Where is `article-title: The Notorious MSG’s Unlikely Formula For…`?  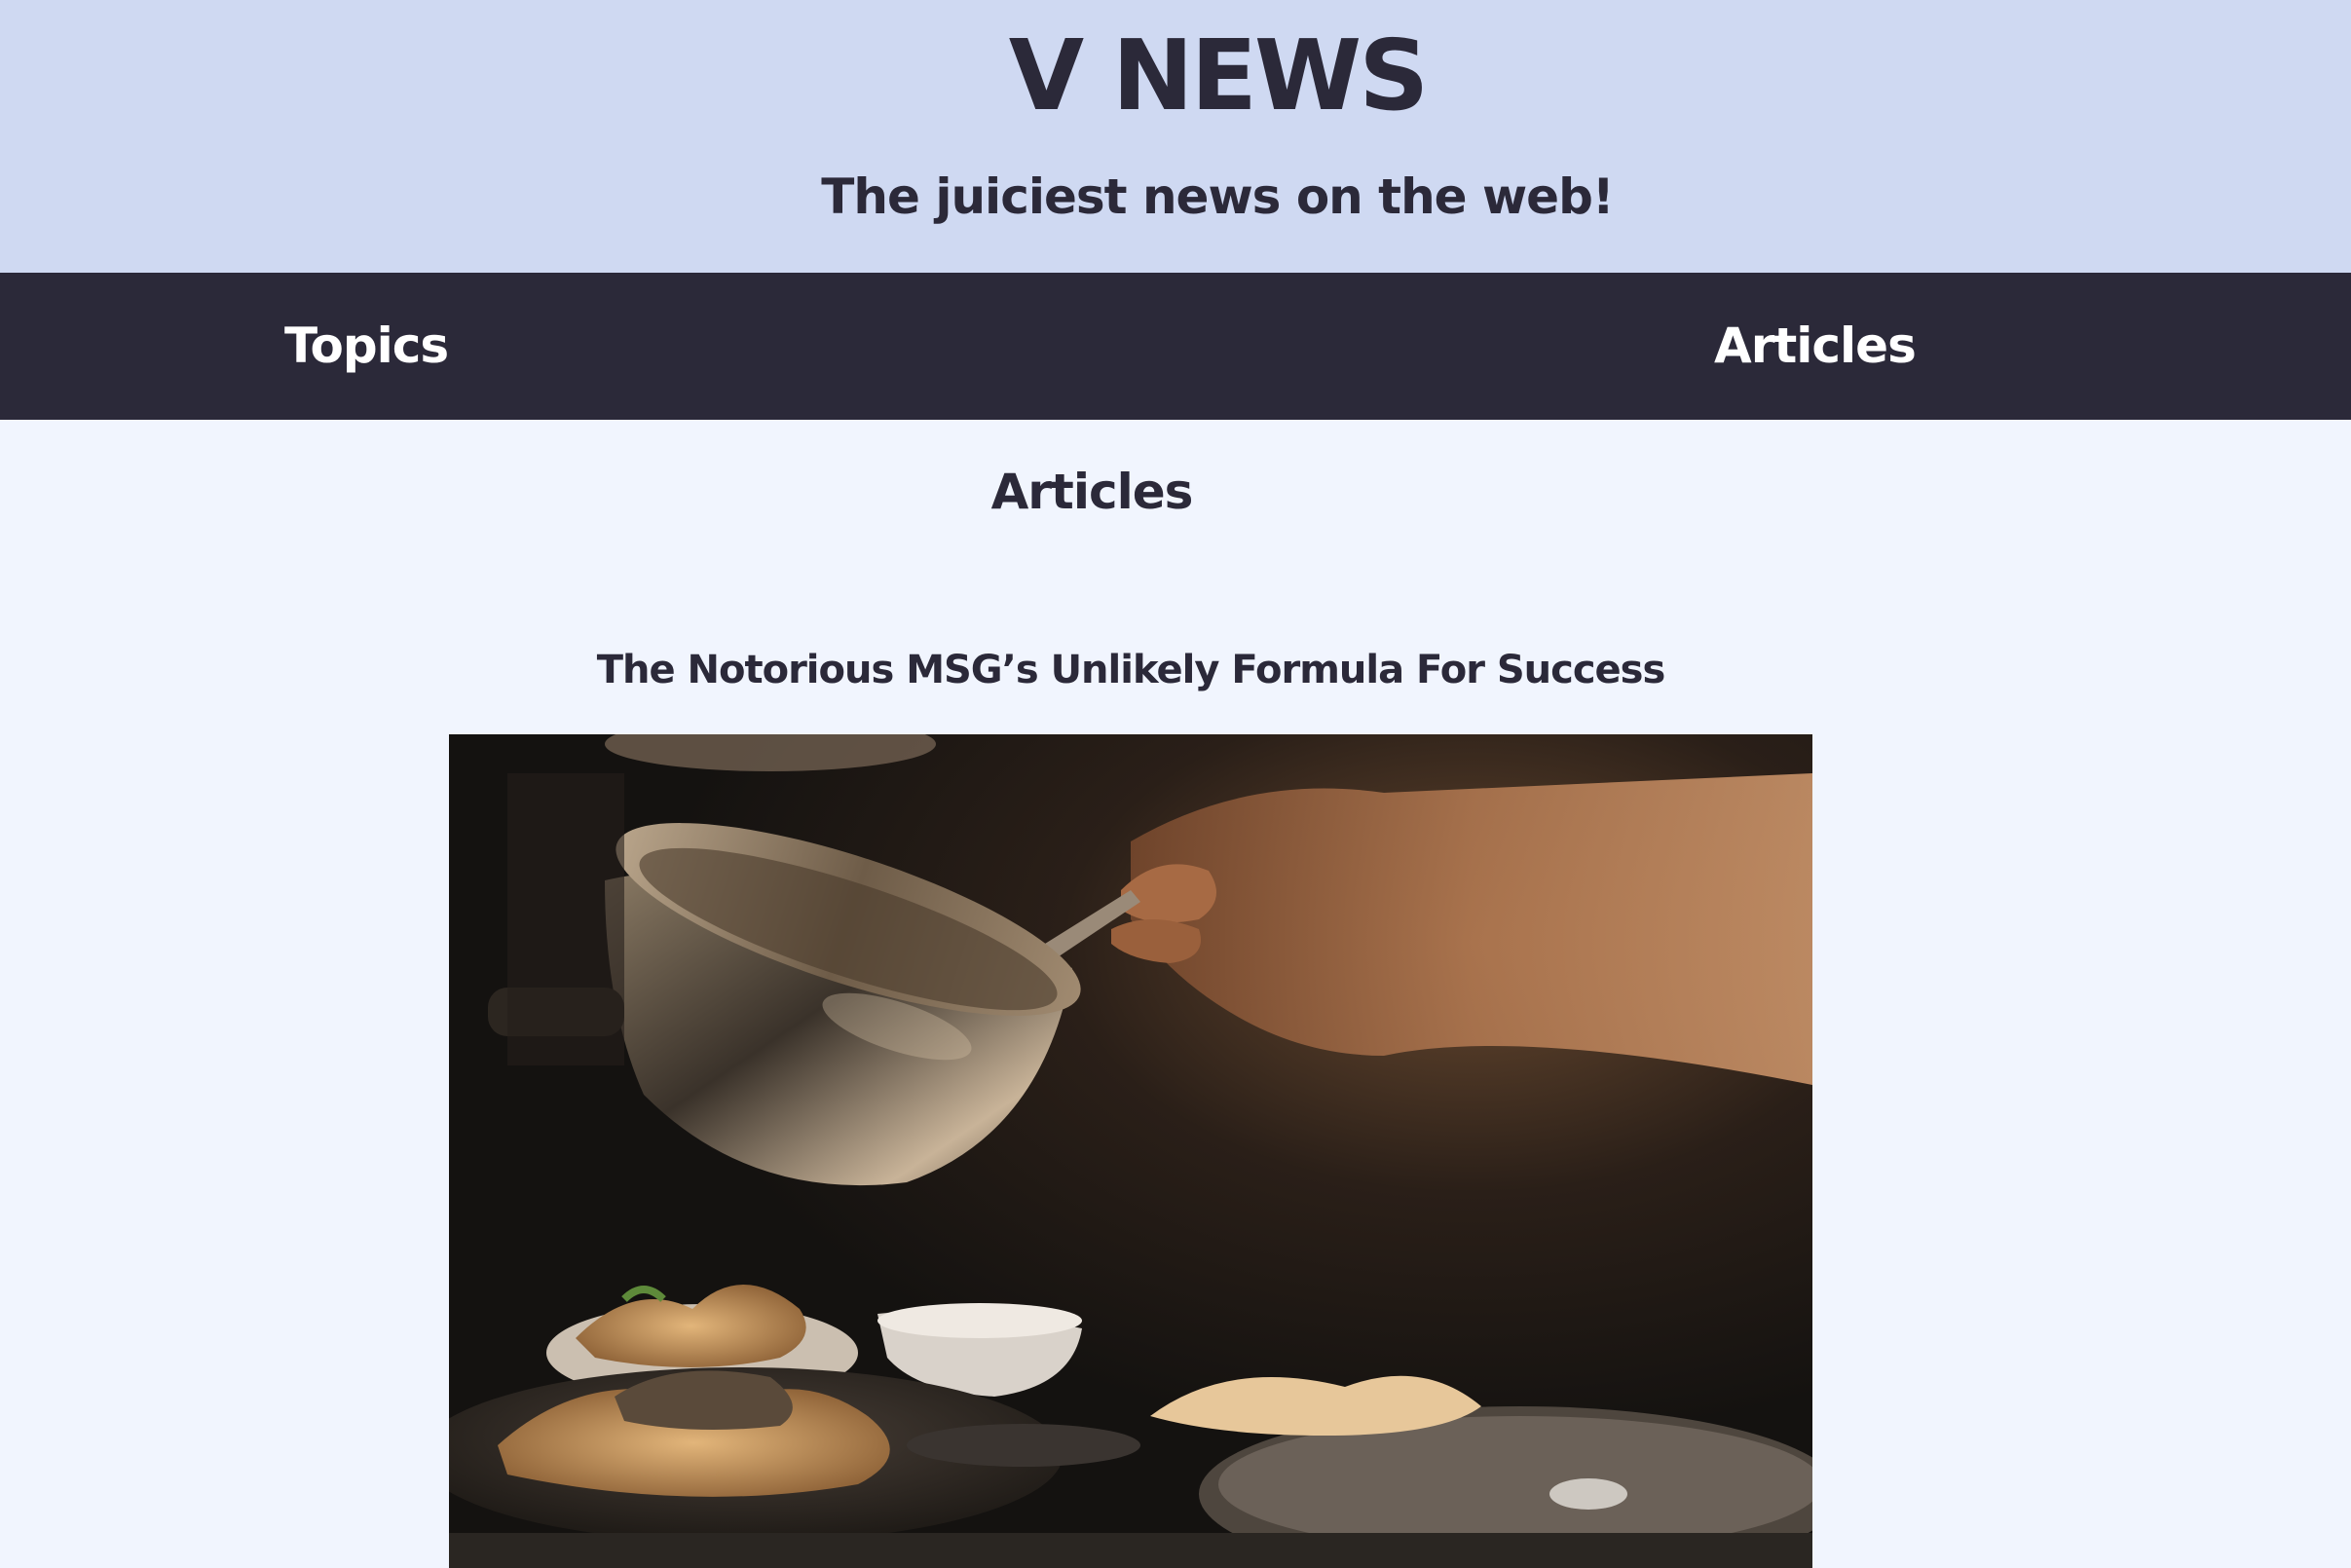 article-title: The Notorious MSG’s Unlikely Formula For… is located at coordinates (1130, 670).